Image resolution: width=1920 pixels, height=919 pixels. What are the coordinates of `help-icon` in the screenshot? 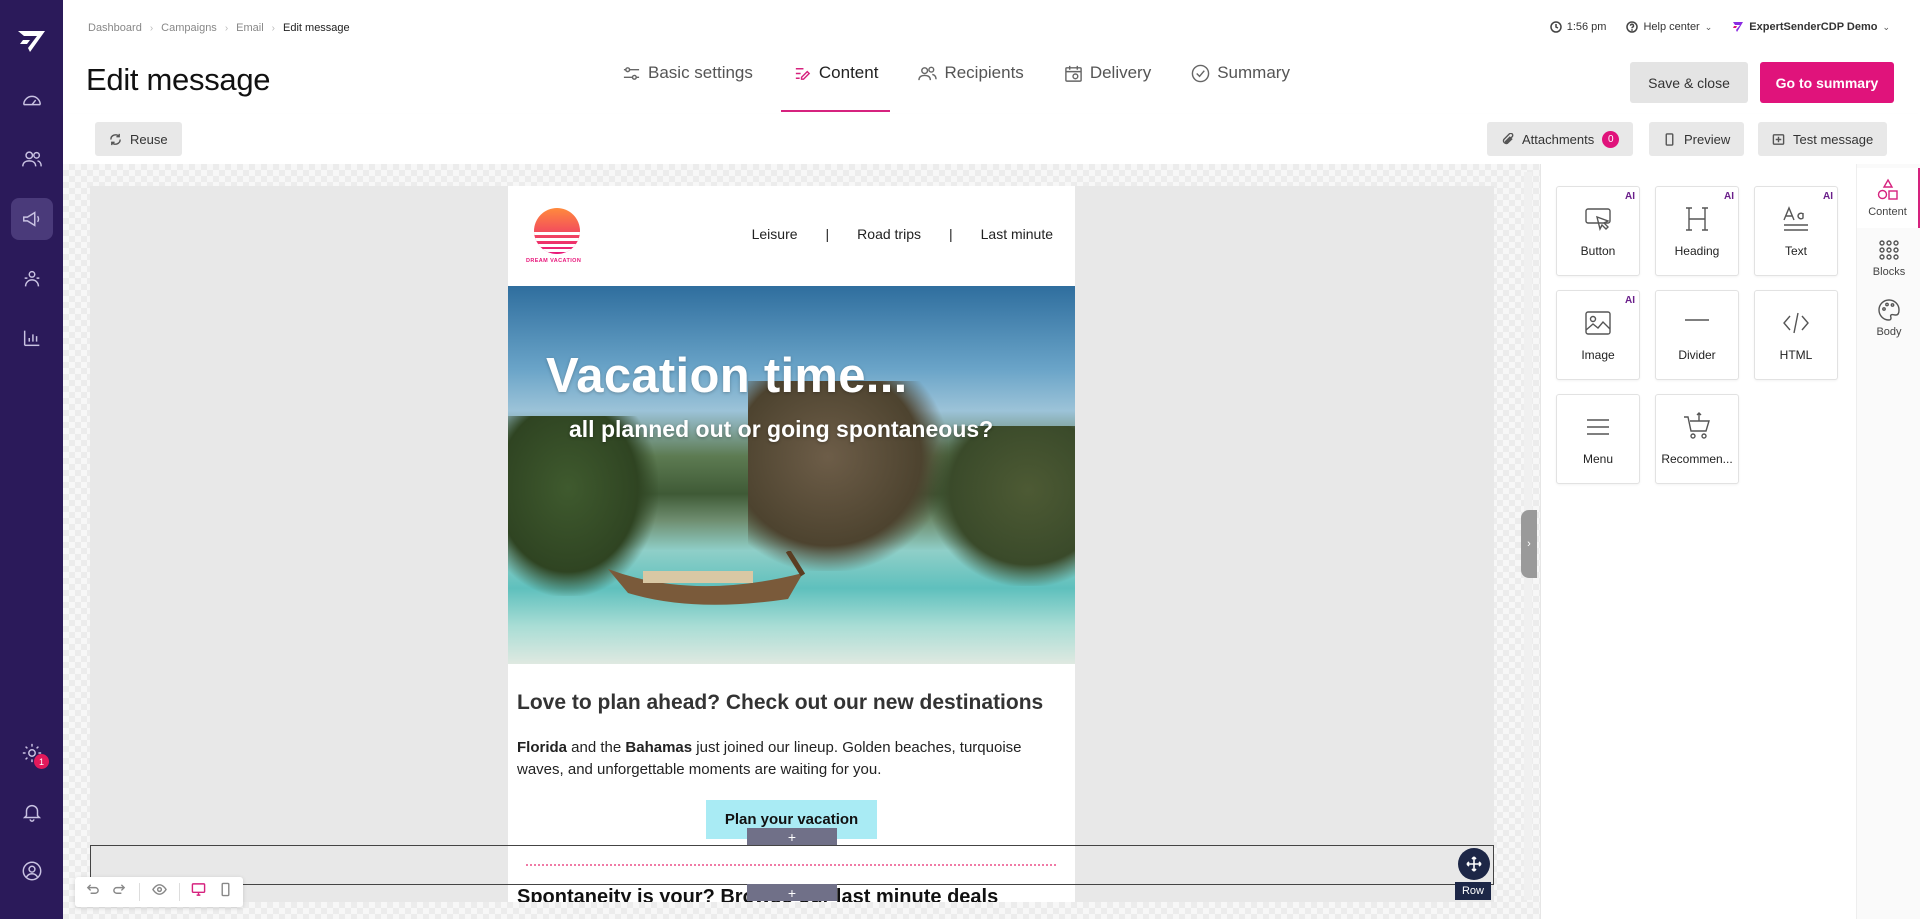 It's located at (1632, 27).